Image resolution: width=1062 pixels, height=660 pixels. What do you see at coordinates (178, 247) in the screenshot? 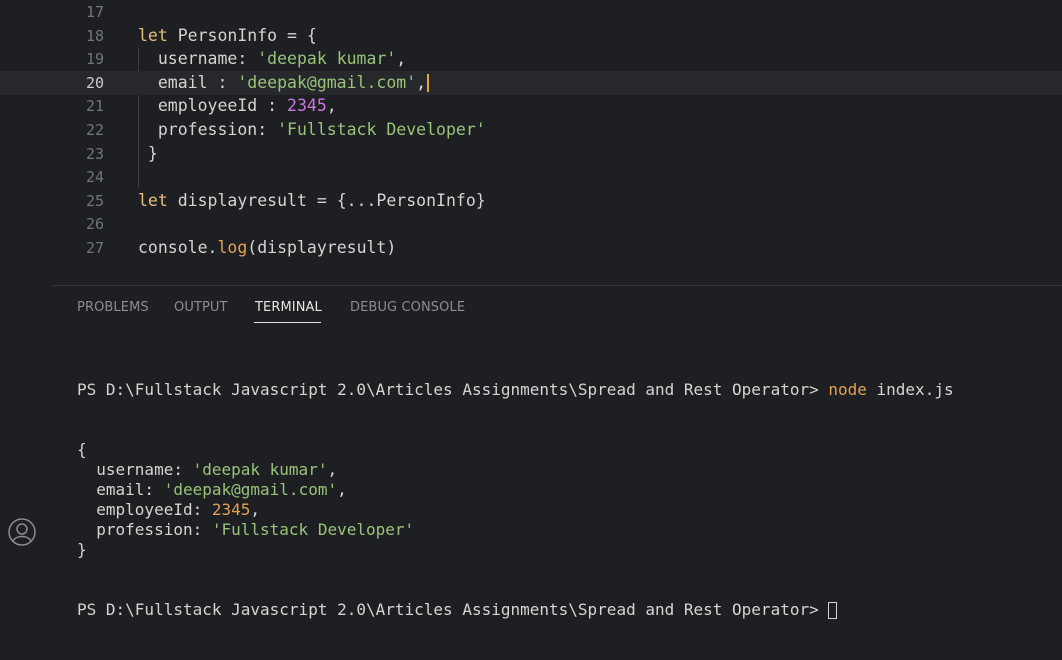
I see `code-token: console.` at bounding box center [178, 247].